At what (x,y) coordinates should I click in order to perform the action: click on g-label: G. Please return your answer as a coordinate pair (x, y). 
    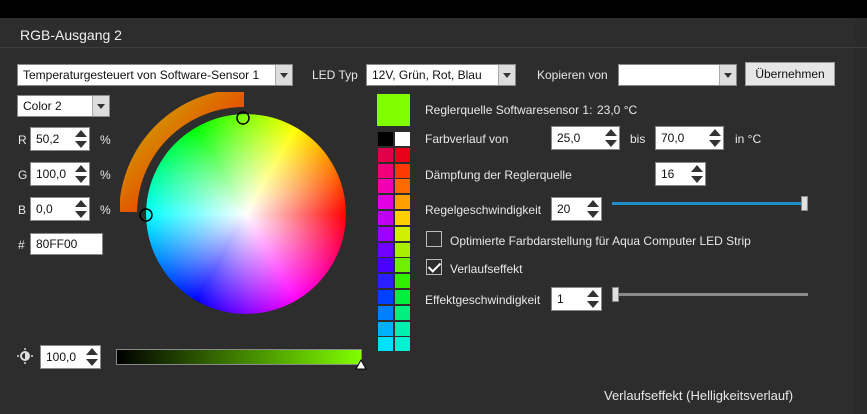
    Looking at the image, I should click on (23, 175).